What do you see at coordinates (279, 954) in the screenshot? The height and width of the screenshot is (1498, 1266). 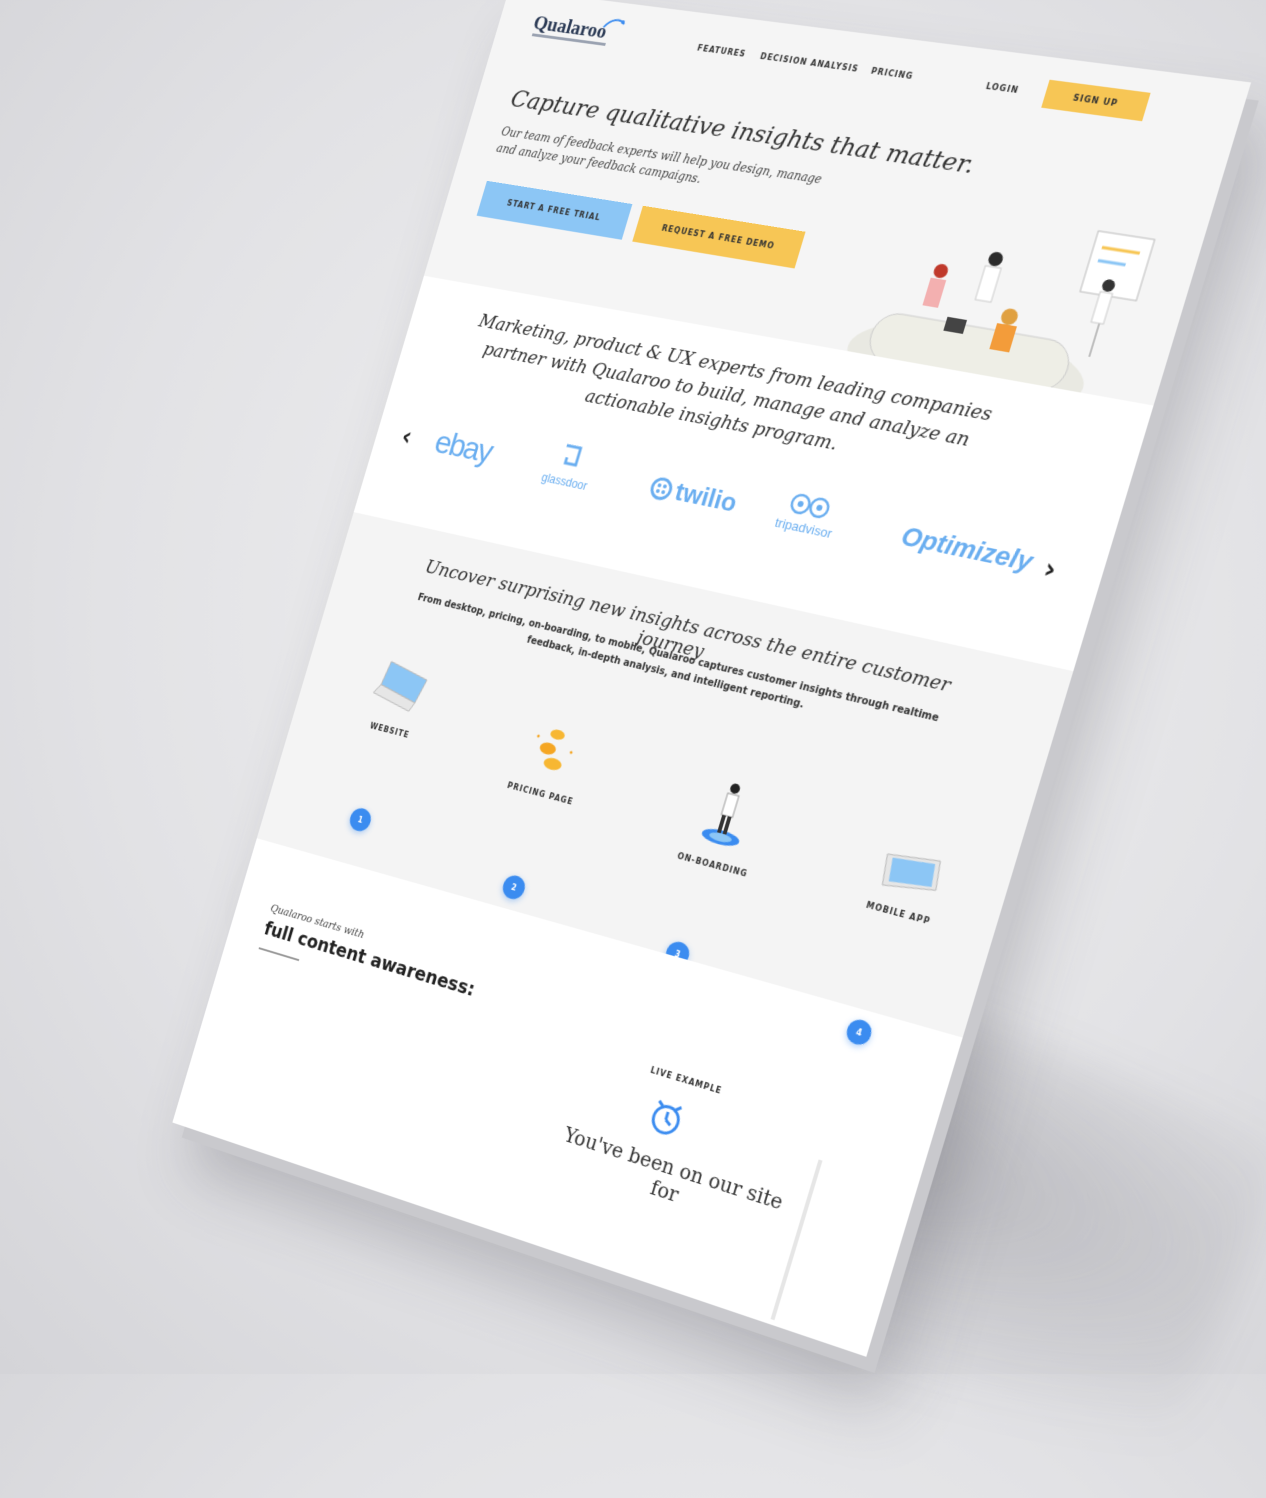 I see `awareness-divider` at bounding box center [279, 954].